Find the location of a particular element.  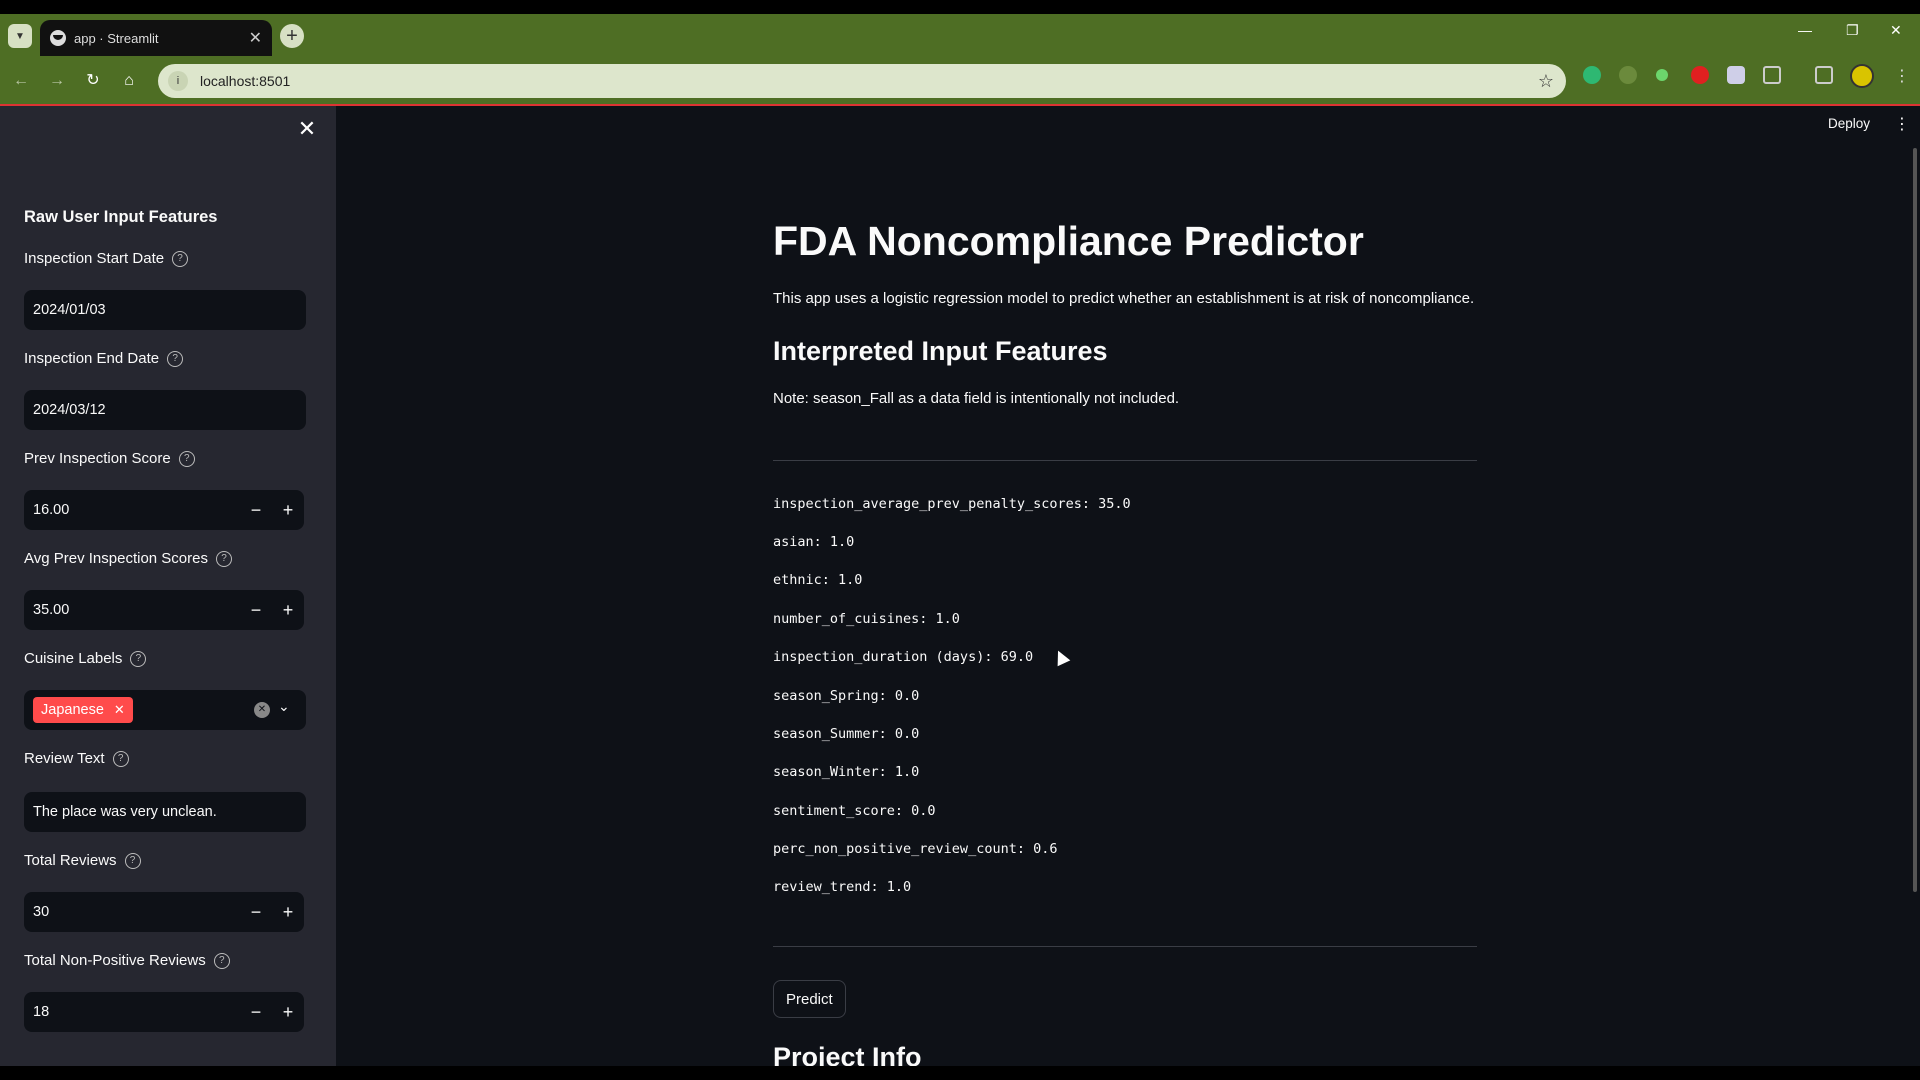

review-text-label: Review Text ? is located at coordinates (76, 758).